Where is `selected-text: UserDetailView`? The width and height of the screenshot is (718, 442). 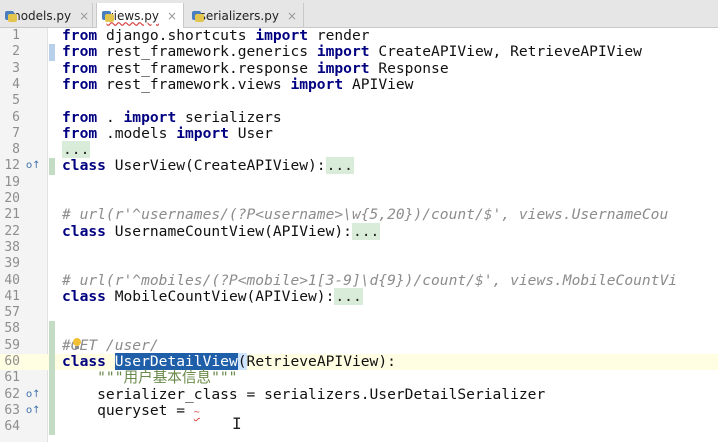
selected-text: UserDetailView is located at coordinates (176, 361).